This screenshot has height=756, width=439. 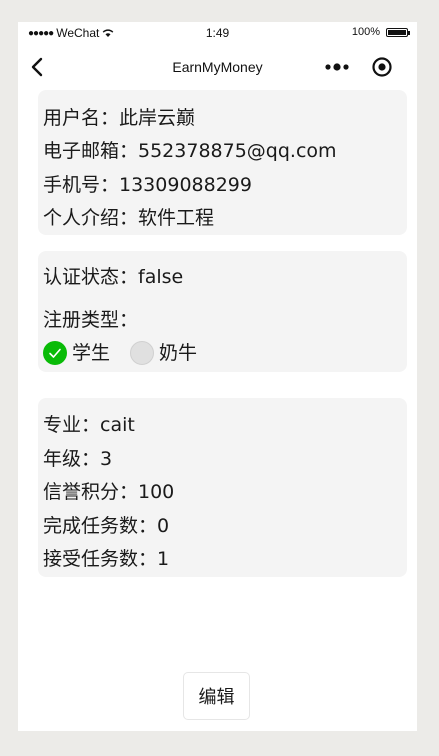 What do you see at coordinates (109, 492) in the screenshot?
I see `credit-text: 信誉积分：100` at bounding box center [109, 492].